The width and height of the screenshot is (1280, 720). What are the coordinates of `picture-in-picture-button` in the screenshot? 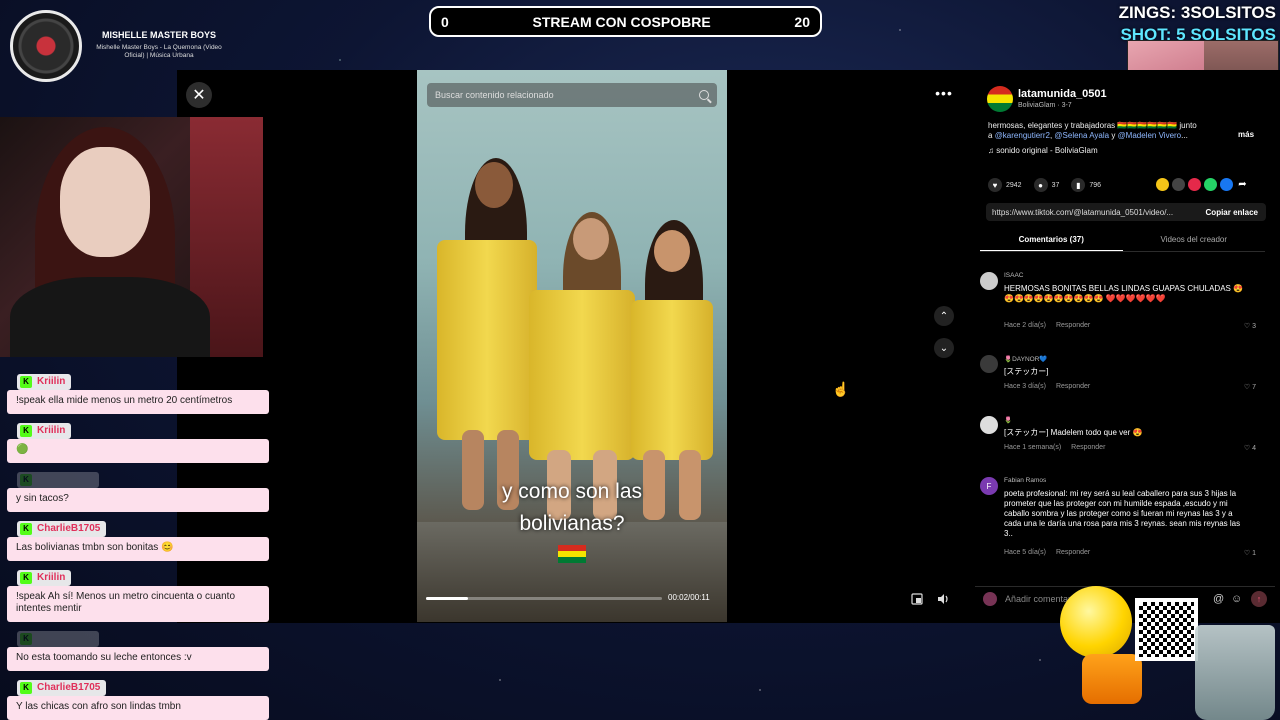 It's located at (917, 599).